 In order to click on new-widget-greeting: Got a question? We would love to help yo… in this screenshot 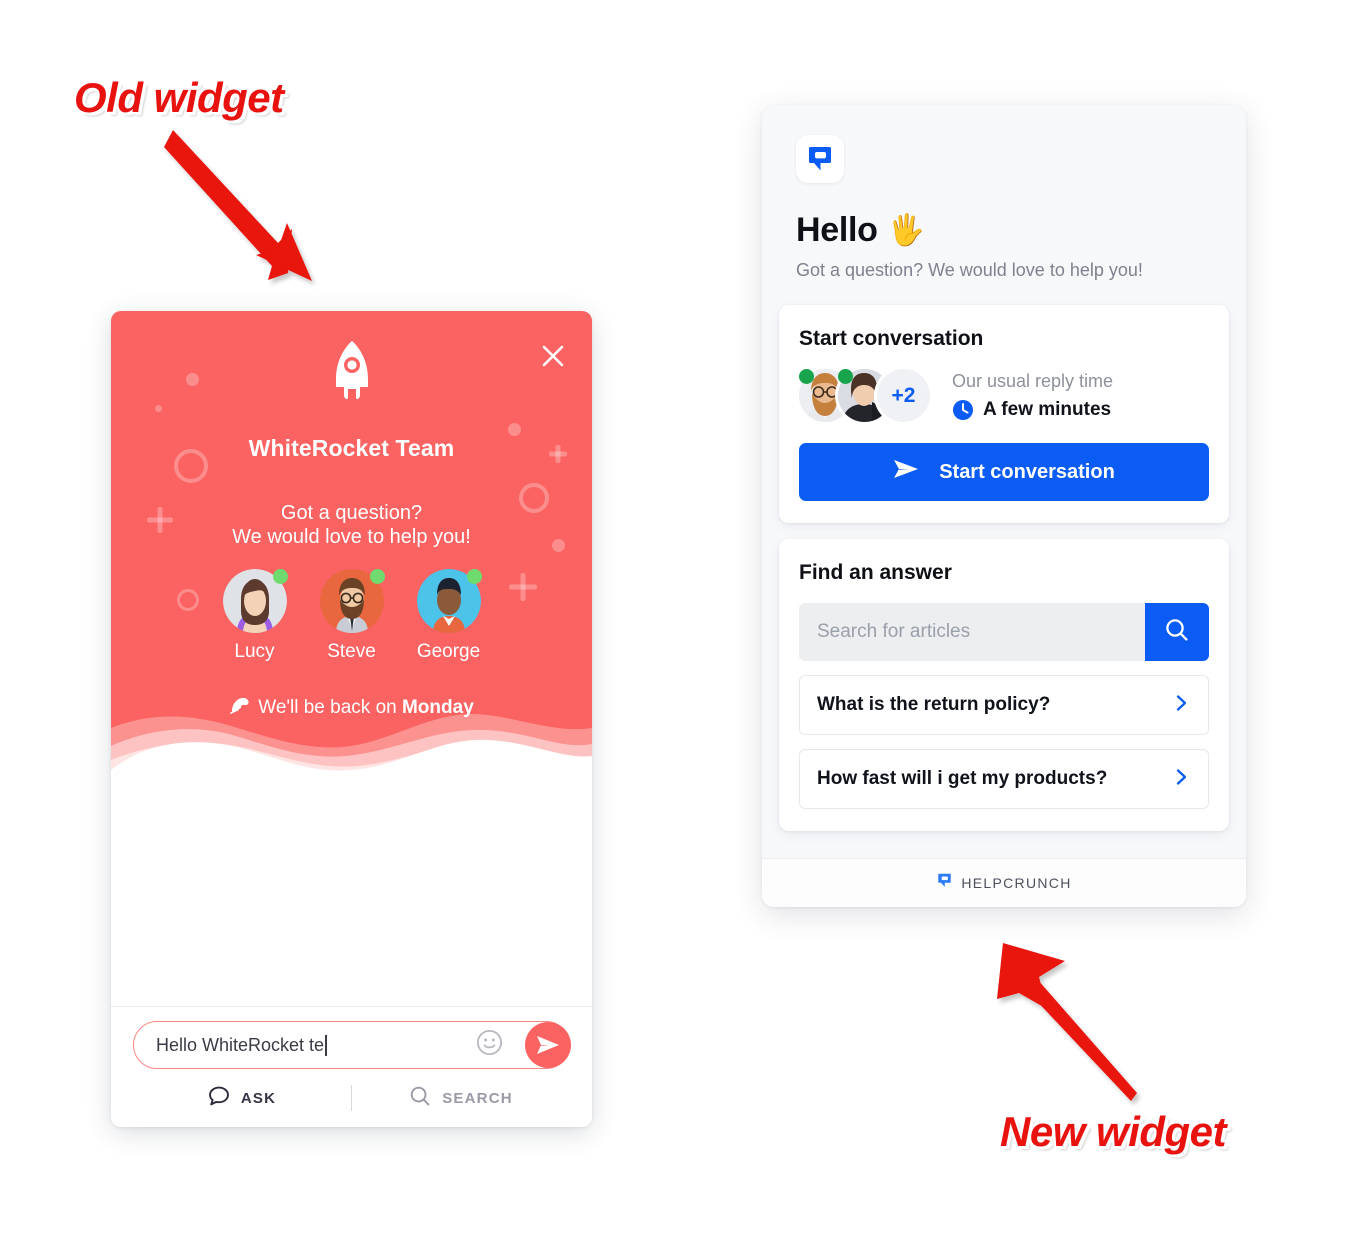, I will do `click(969, 270)`.